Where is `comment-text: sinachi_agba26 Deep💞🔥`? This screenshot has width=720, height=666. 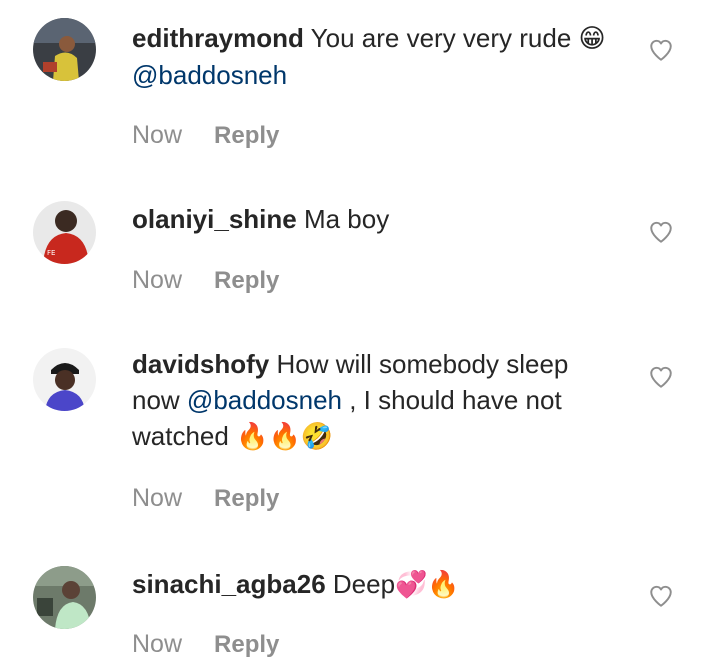 comment-text: sinachi_agba26 Deep💞🔥 is located at coordinates (372, 584).